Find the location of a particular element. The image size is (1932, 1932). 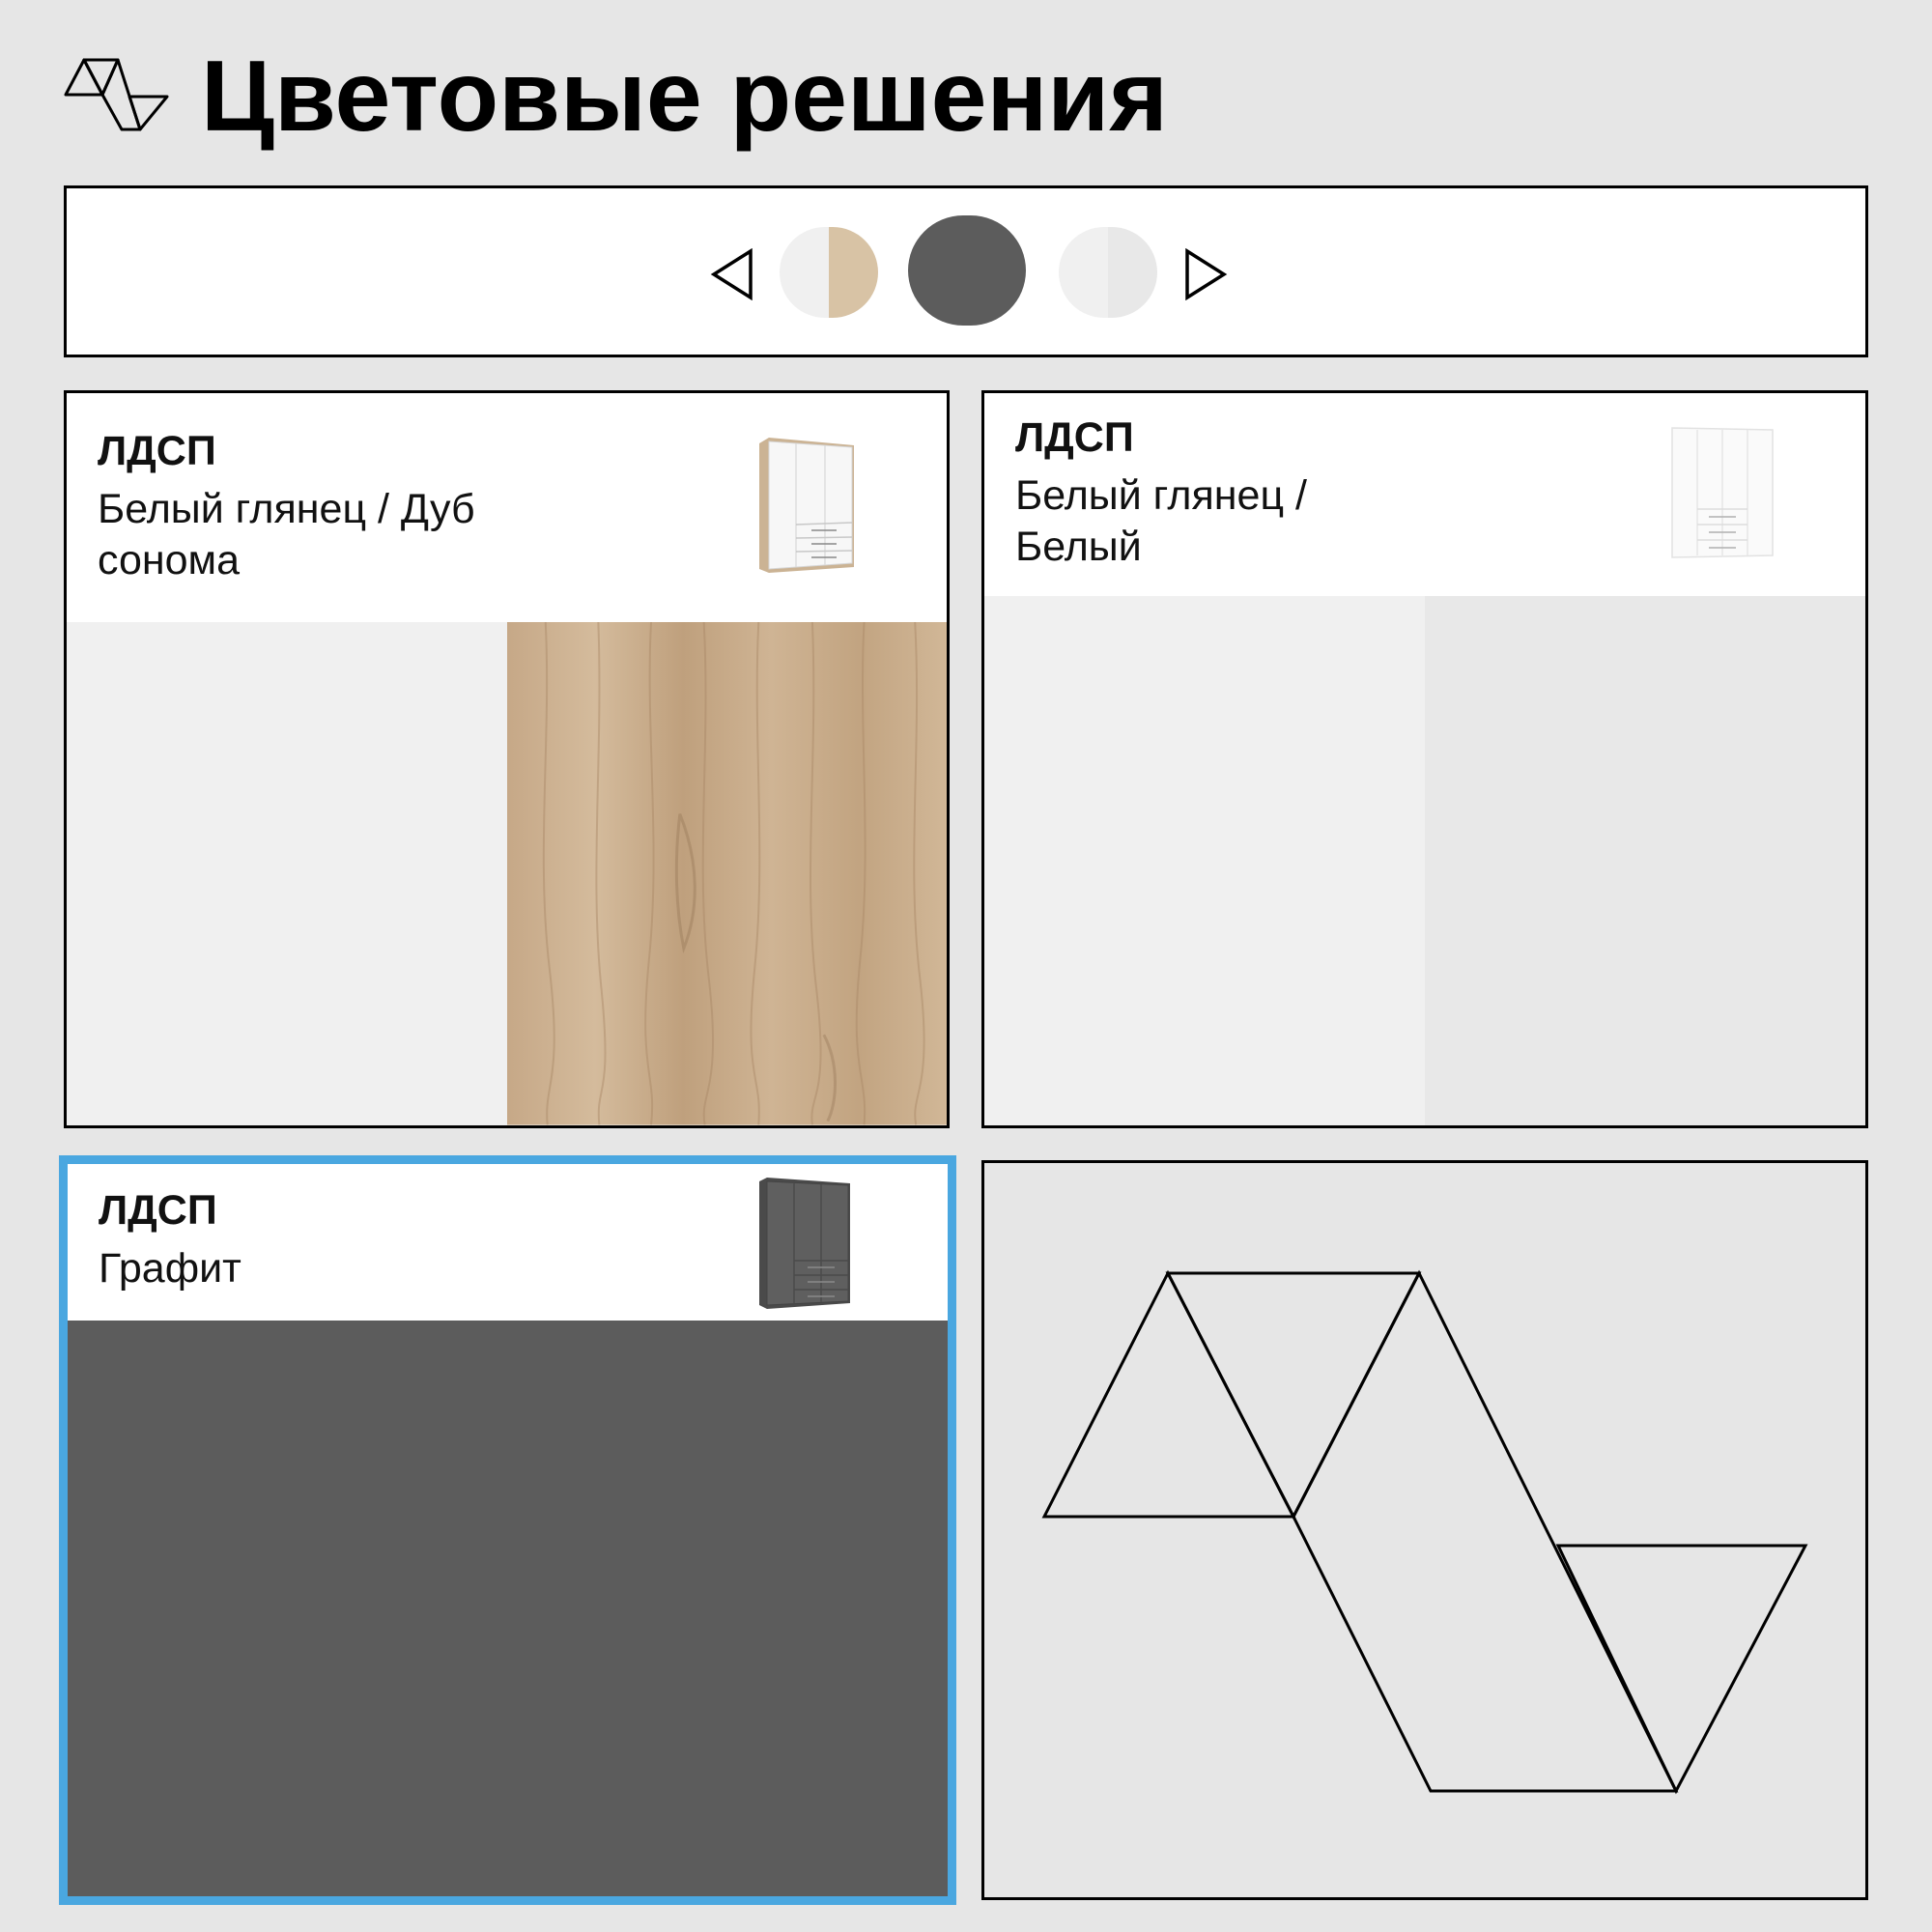

card-header: ЛДСП Белый глянец / Дуб сонома is located at coordinates (507, 507).